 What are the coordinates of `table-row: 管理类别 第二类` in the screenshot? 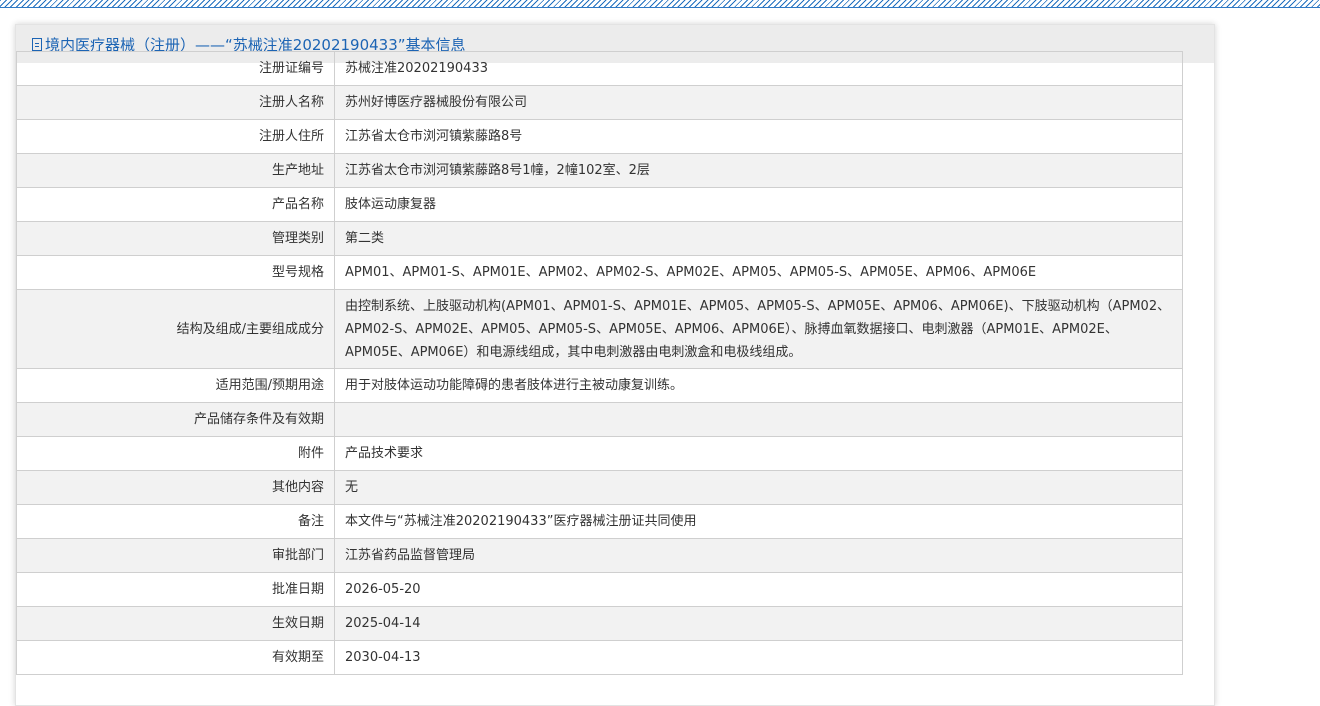 It's located at (599, 238).